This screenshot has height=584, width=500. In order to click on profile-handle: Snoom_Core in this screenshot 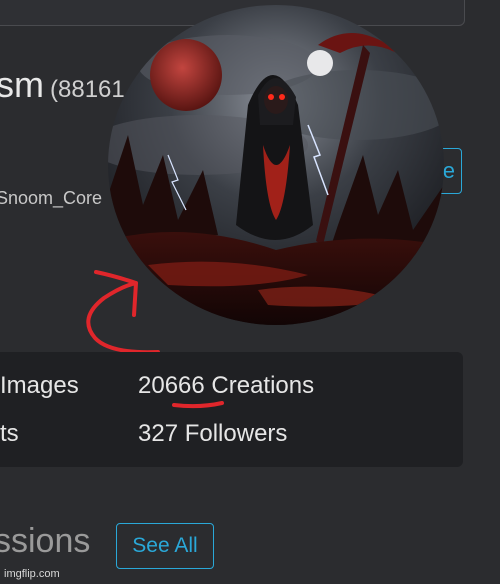, I will do `click(51, 198)`.